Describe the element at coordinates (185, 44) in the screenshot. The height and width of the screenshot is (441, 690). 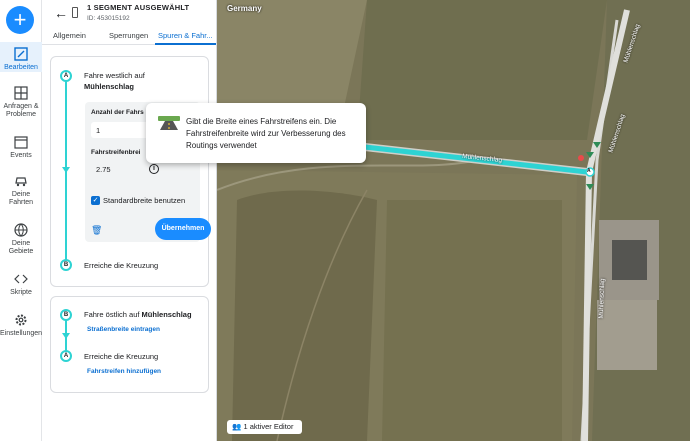
I see `active-tab-indicator` at that location.